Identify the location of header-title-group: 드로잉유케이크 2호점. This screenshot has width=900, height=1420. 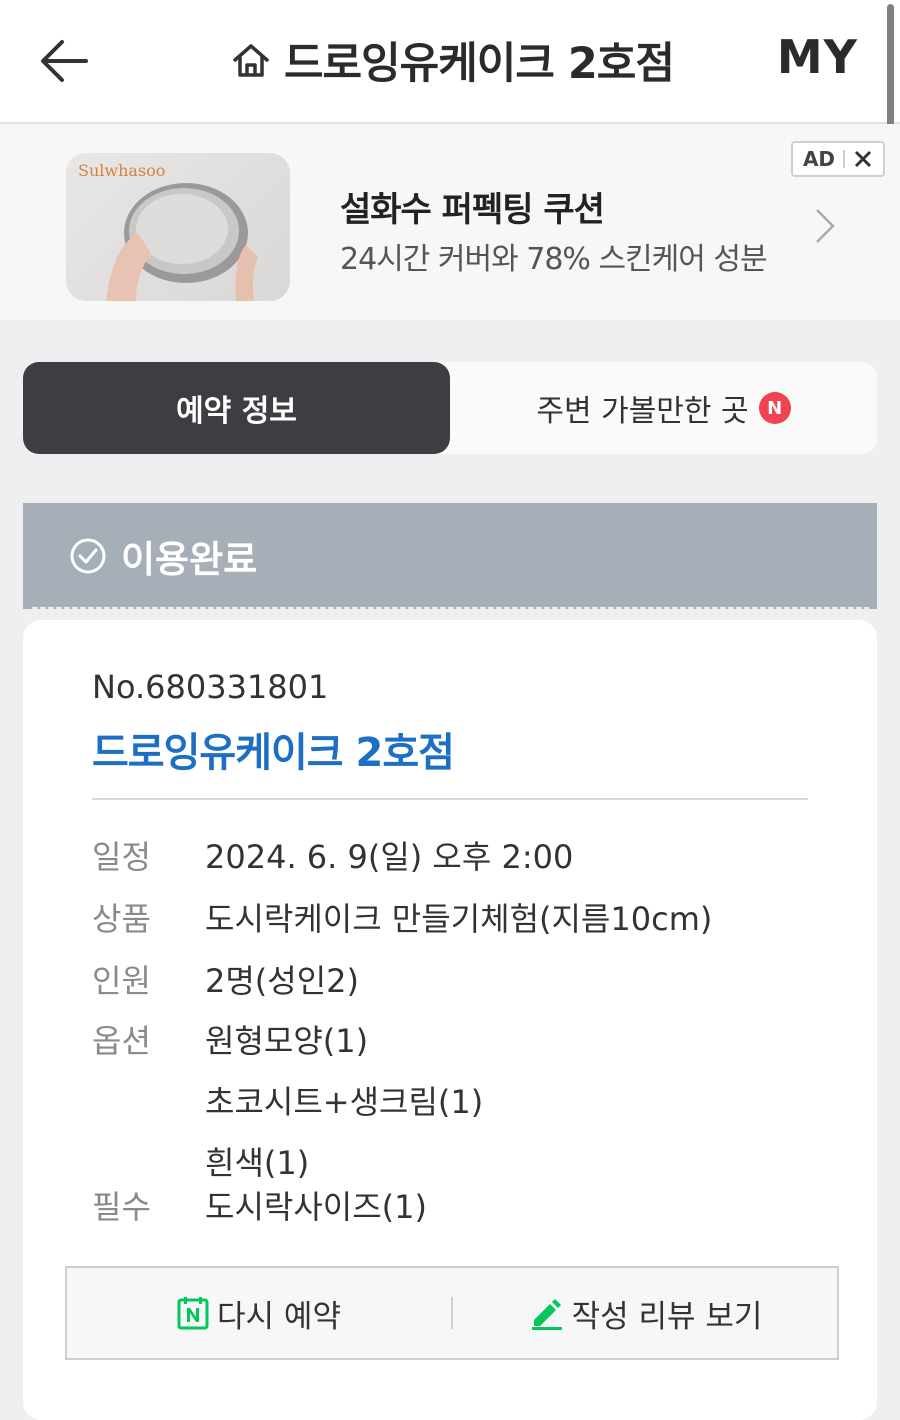
(452, 60).